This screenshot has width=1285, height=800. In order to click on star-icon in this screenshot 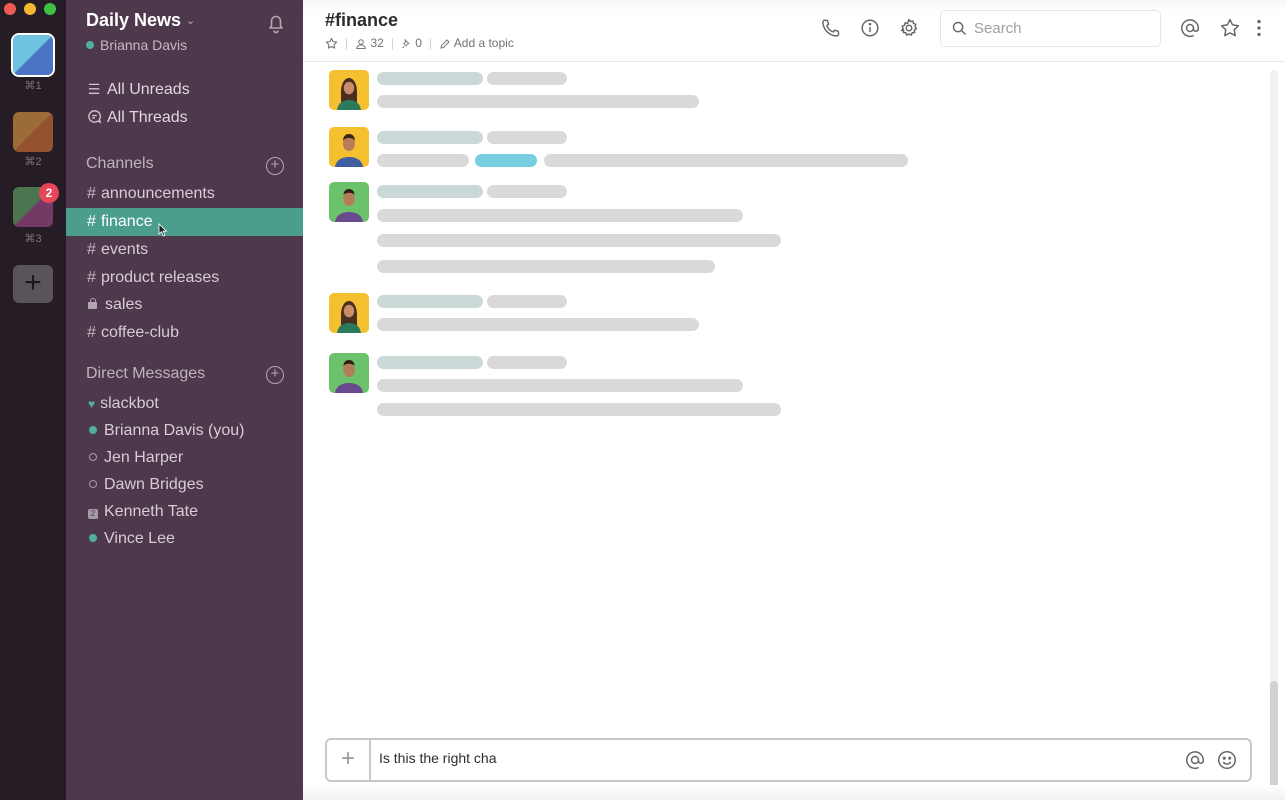, I will do `click(331, 43)`.